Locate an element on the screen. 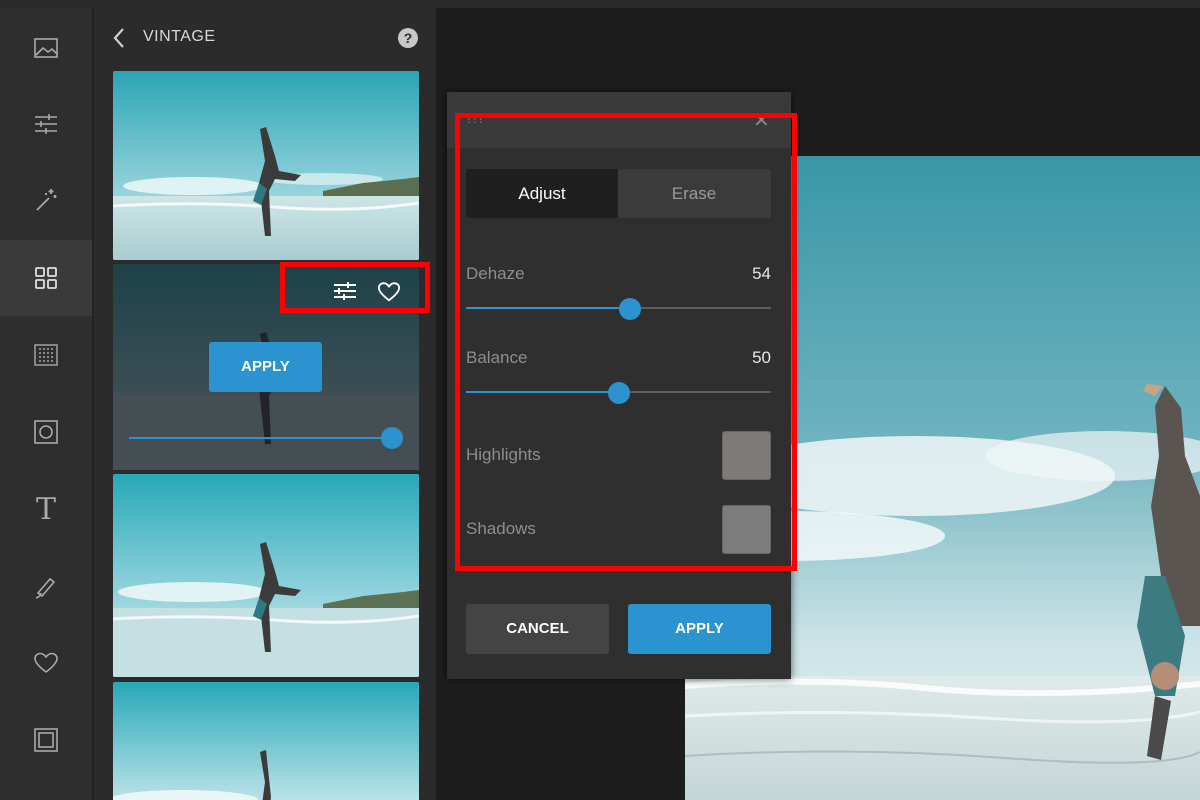 The image size is (1200, 800). popup-tabs: Adjust Erase is located at coordinates (618, 193).